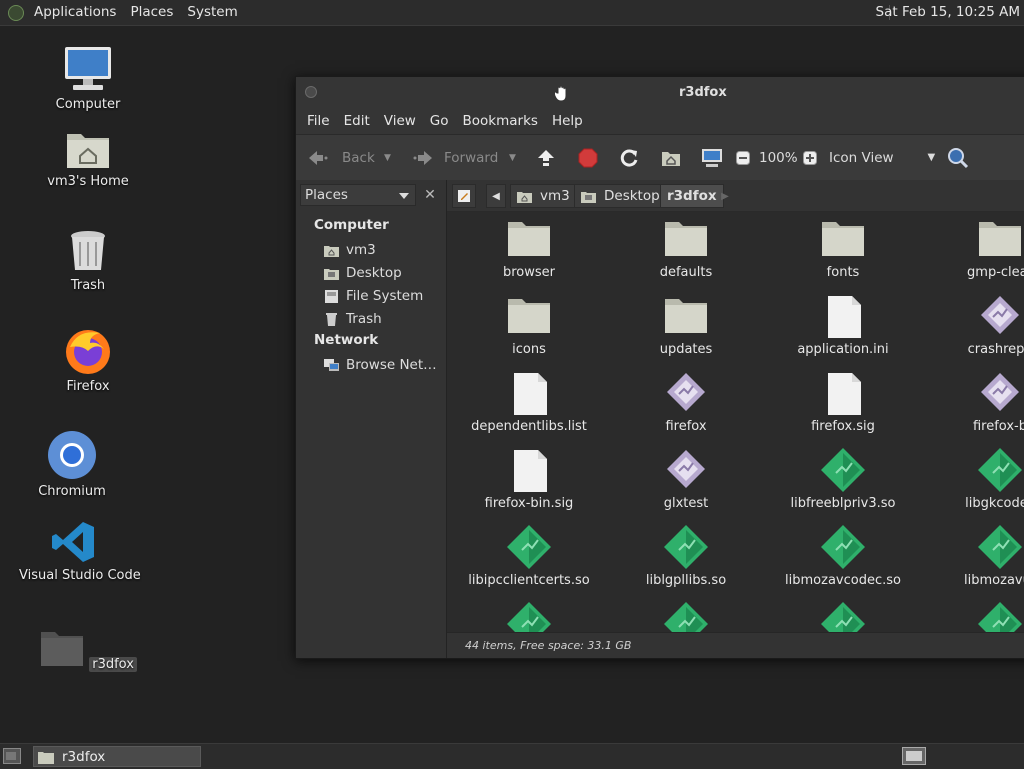  What do you see at coordinates (439, 121) in the screenshot?
I see `menu-go: Go` at bounding box center [439, 121].